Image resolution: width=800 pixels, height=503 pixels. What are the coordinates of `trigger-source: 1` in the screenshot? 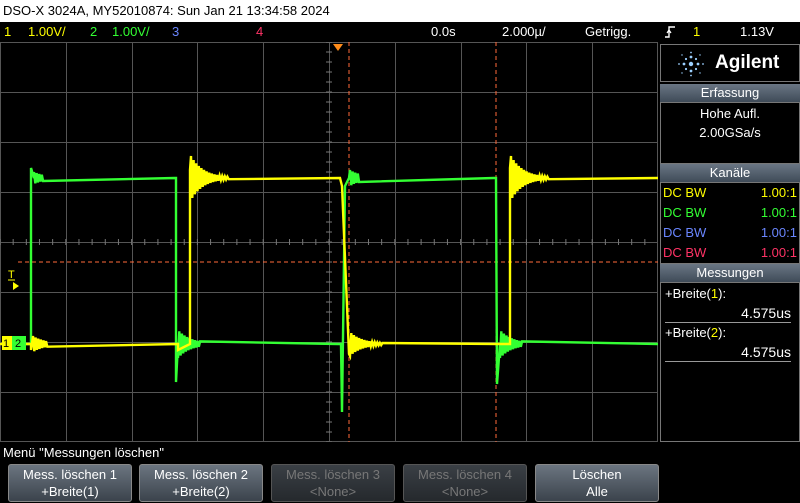 It's located at (696, 32).